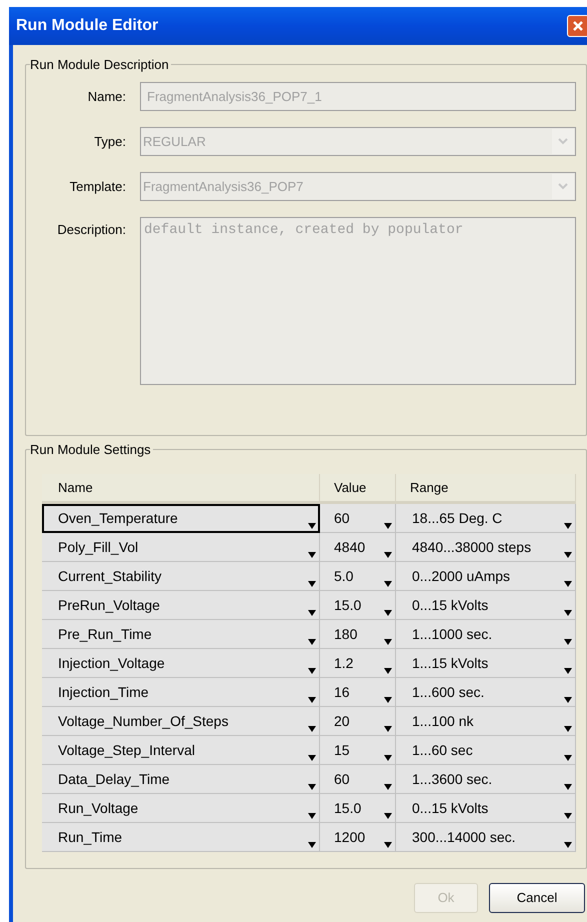 The image size is (587, 922). Describe the element at coordinates (358, 721) in the screenshot. I see `table-cell: 20` at that location.